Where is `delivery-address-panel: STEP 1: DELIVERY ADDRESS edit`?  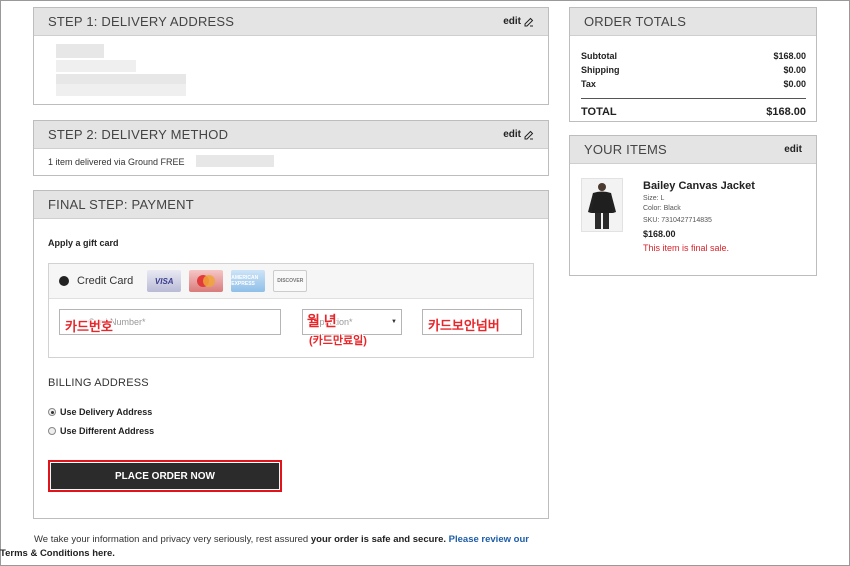
delivery-address-panel: STEP 1: DELIVERY ADDRESS edit is located at coordinates (291, 56).